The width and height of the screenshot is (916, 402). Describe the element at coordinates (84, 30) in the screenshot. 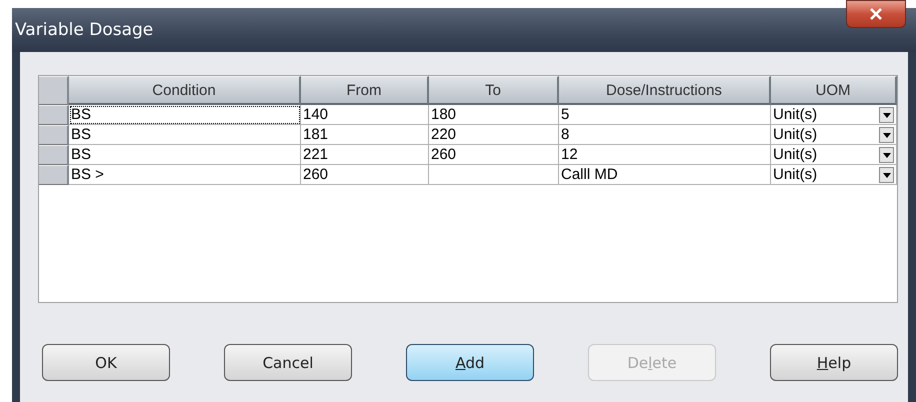

I see `window-title: Variable Dosage` at that location.